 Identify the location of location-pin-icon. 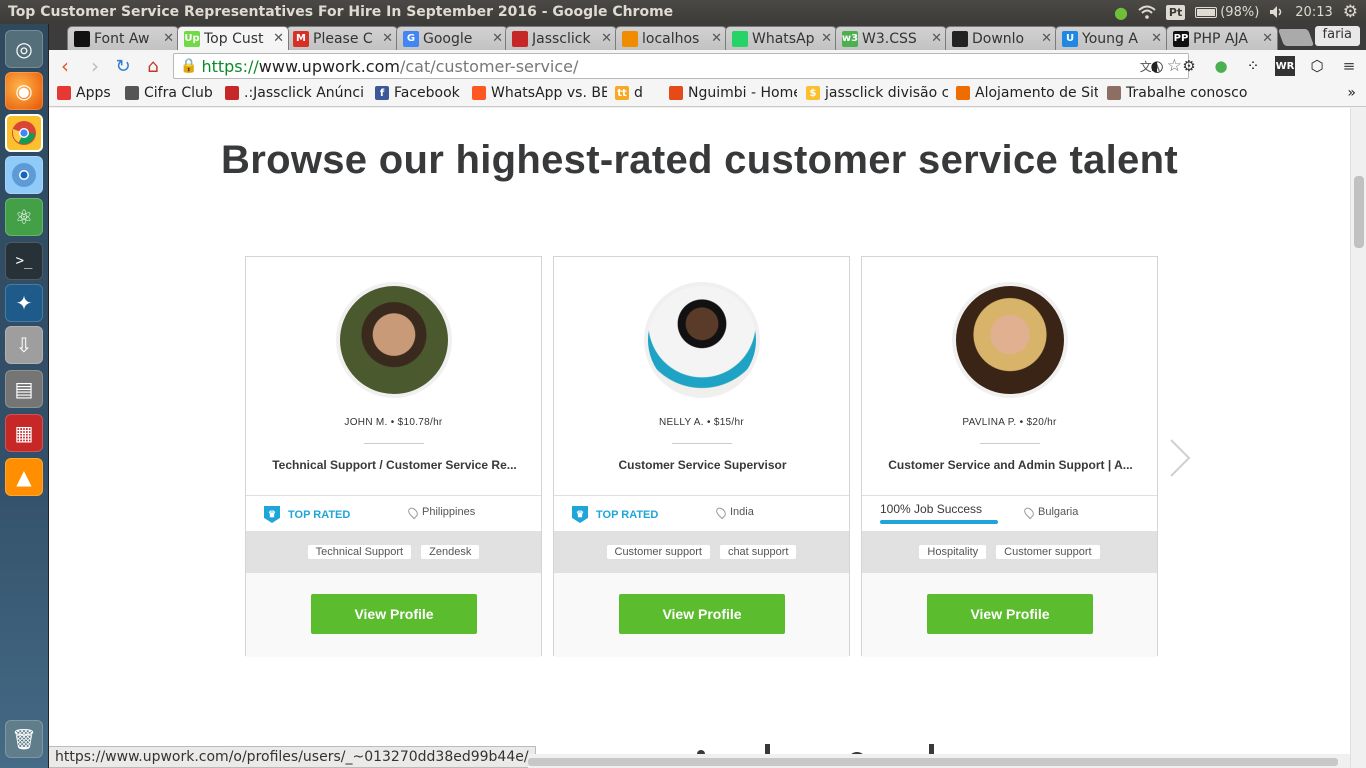
(1029, 512).